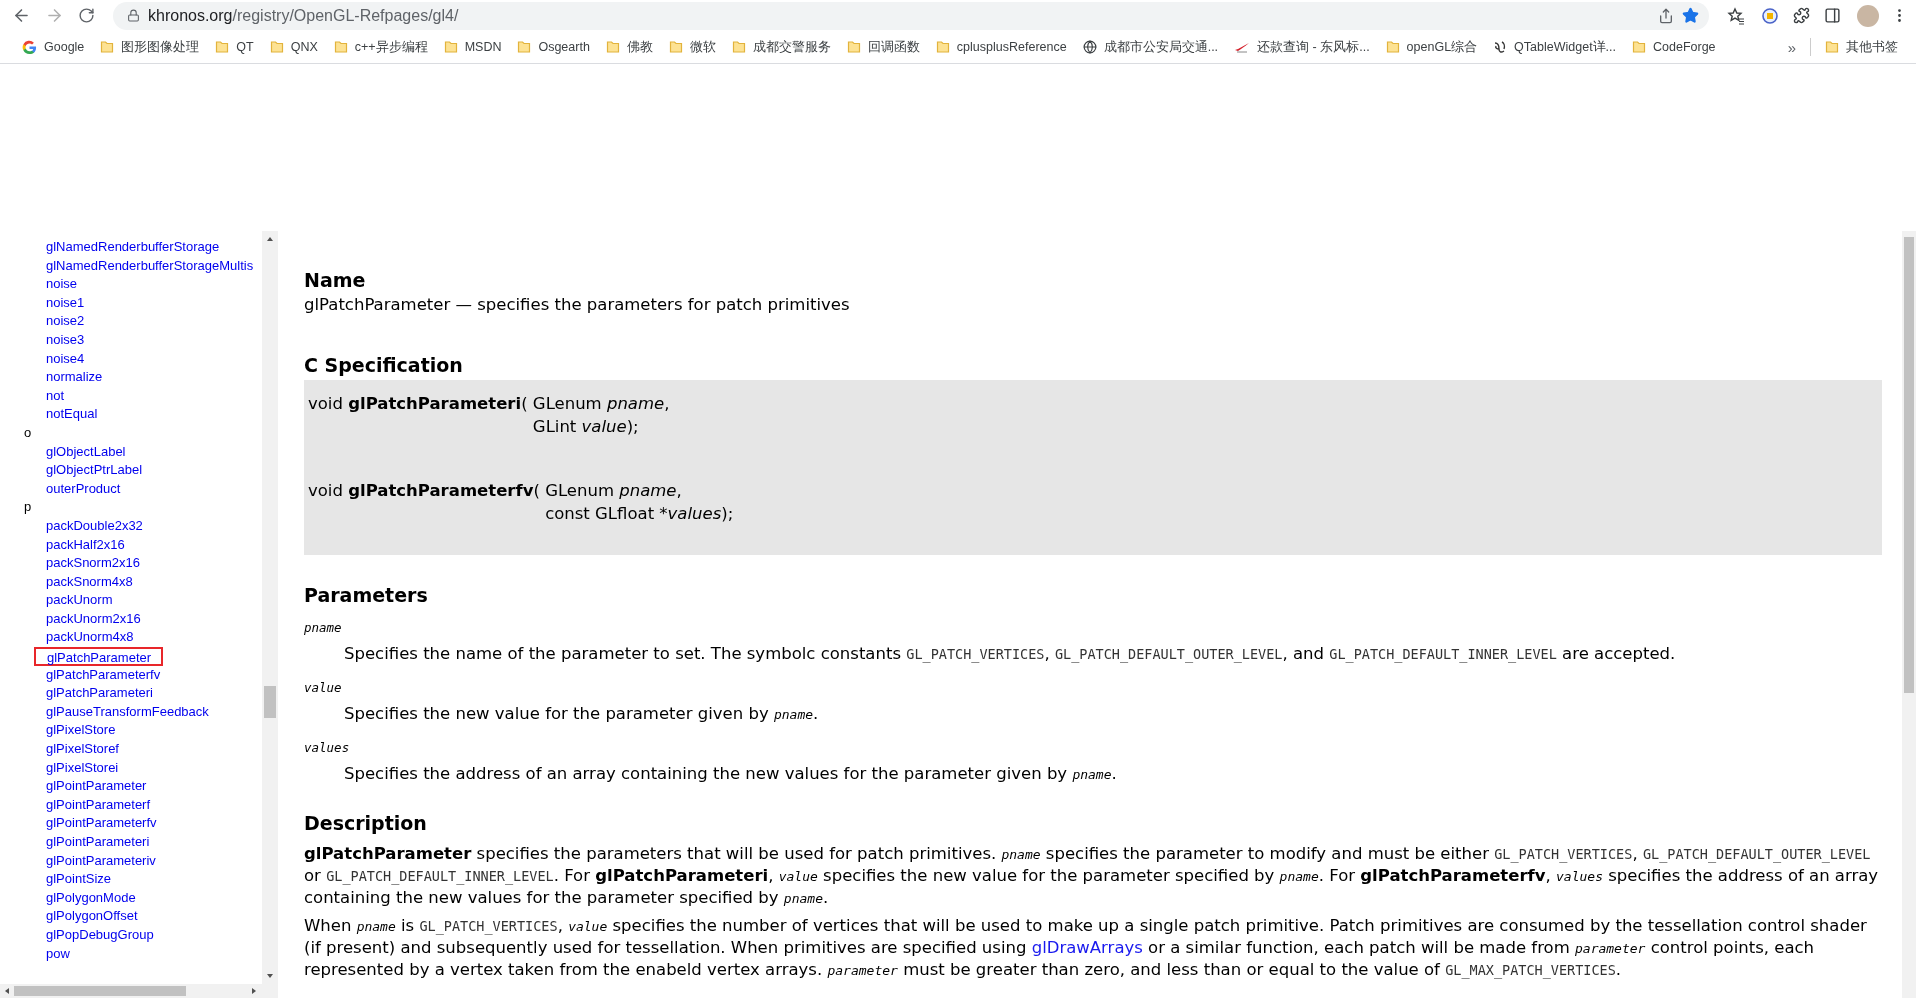 The height and width of the screenshot is (998, 1916). I want to click on sidebar-link: glPointParameterf, so click(93, 805).